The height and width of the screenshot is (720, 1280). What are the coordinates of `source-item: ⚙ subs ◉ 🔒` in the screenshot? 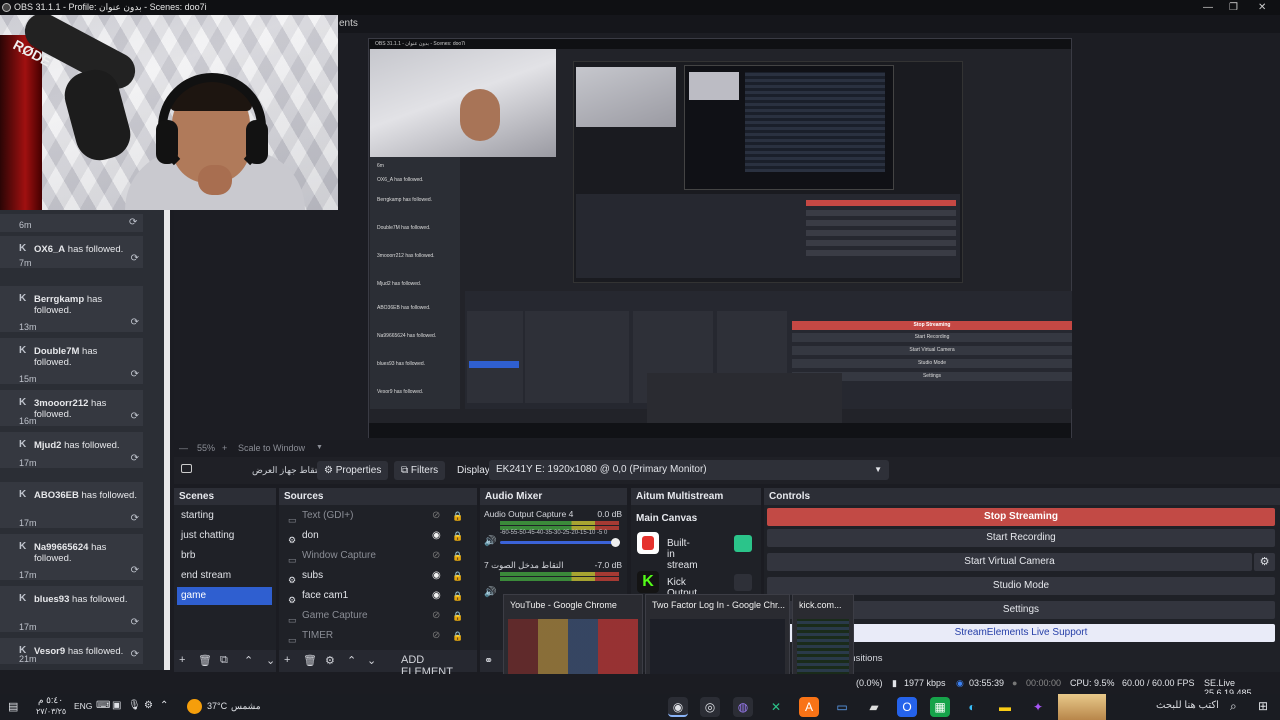 It's located at (372, 576).